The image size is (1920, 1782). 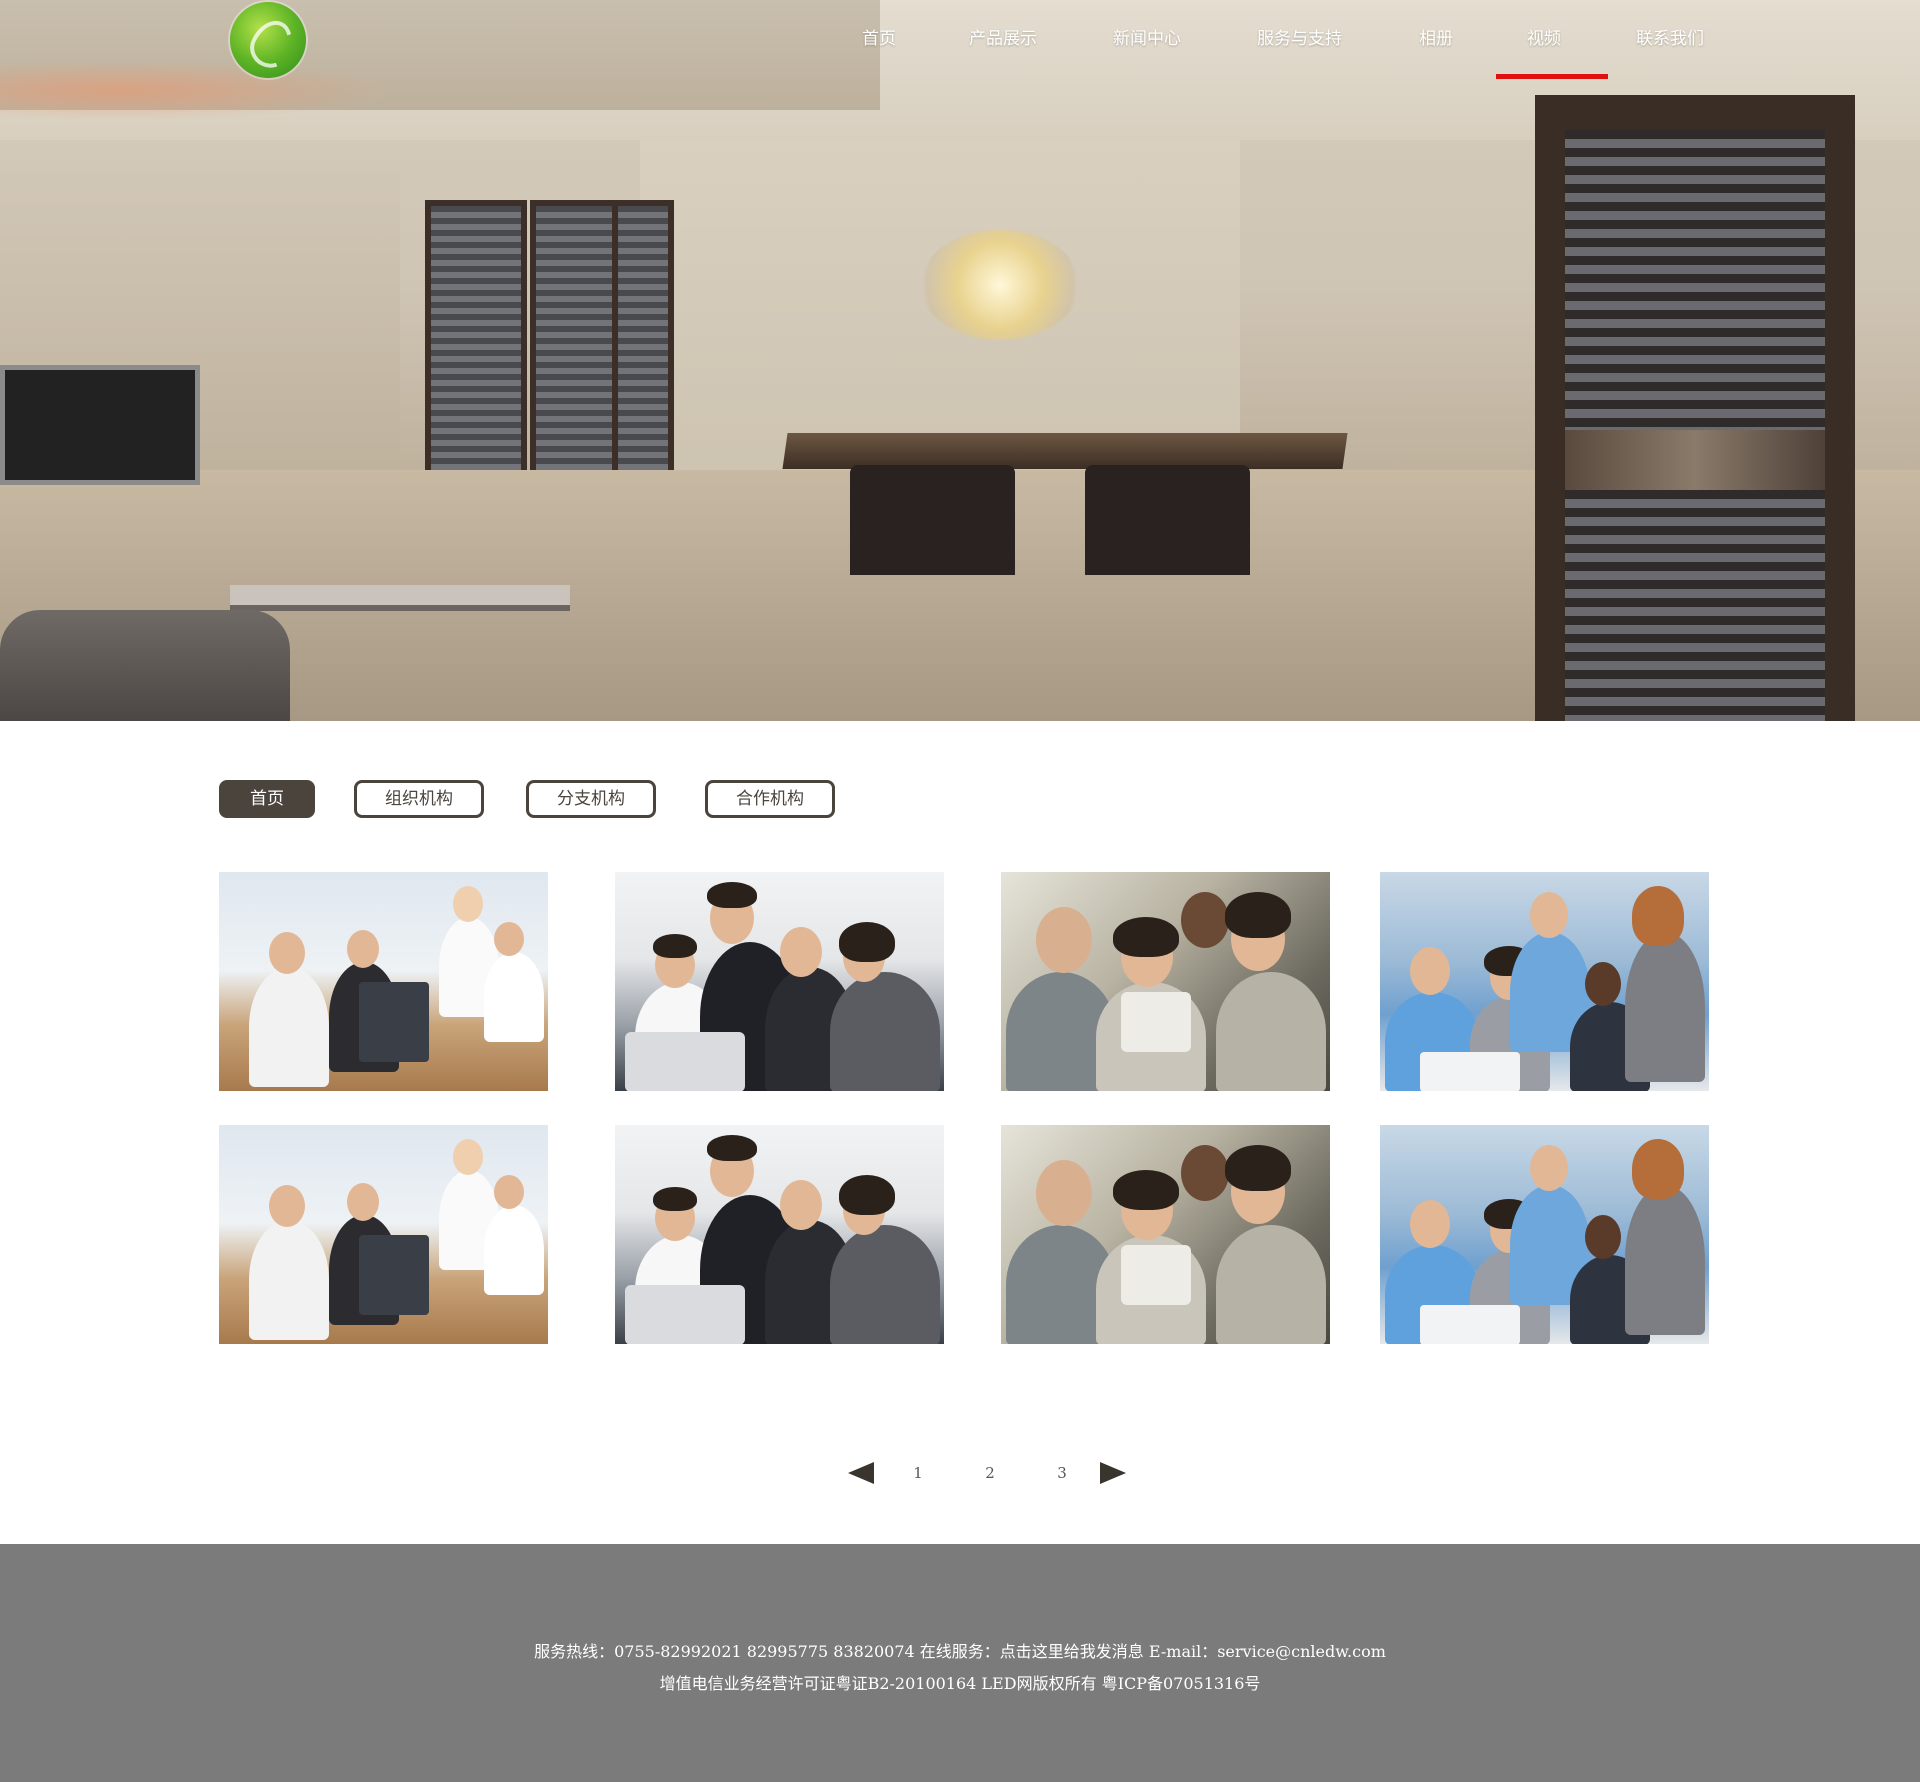 What do you see at coordinates (1113, 1473) in the screenshot?
I see `arrow-right-icon` at bounding box center [1113, 1473].